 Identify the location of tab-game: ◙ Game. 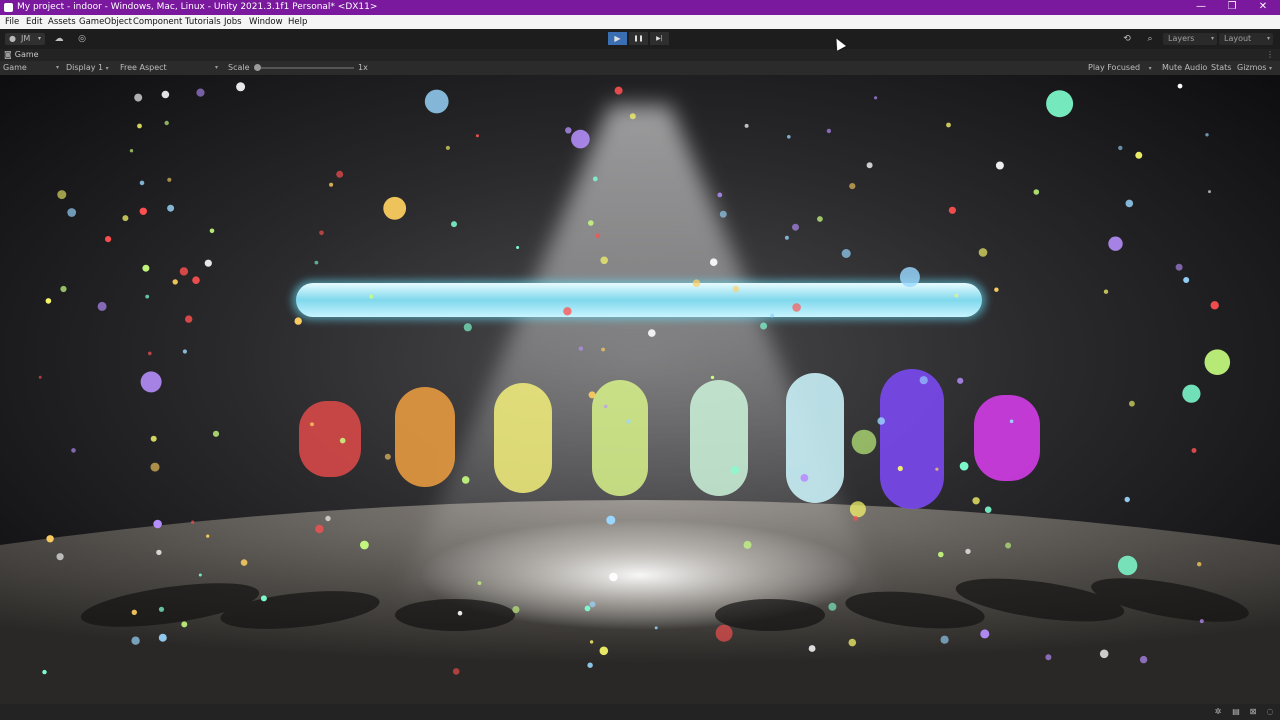
(21, 55).